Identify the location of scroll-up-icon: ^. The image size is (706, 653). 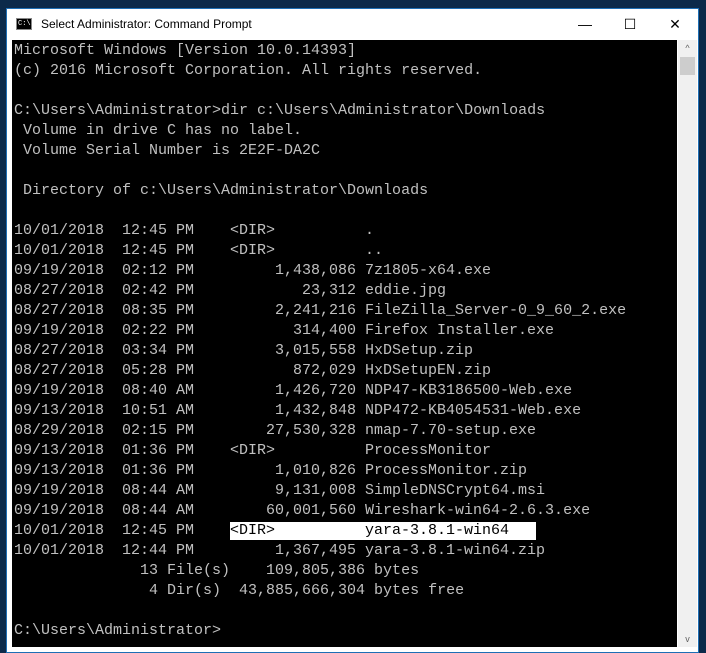
(687, 48).